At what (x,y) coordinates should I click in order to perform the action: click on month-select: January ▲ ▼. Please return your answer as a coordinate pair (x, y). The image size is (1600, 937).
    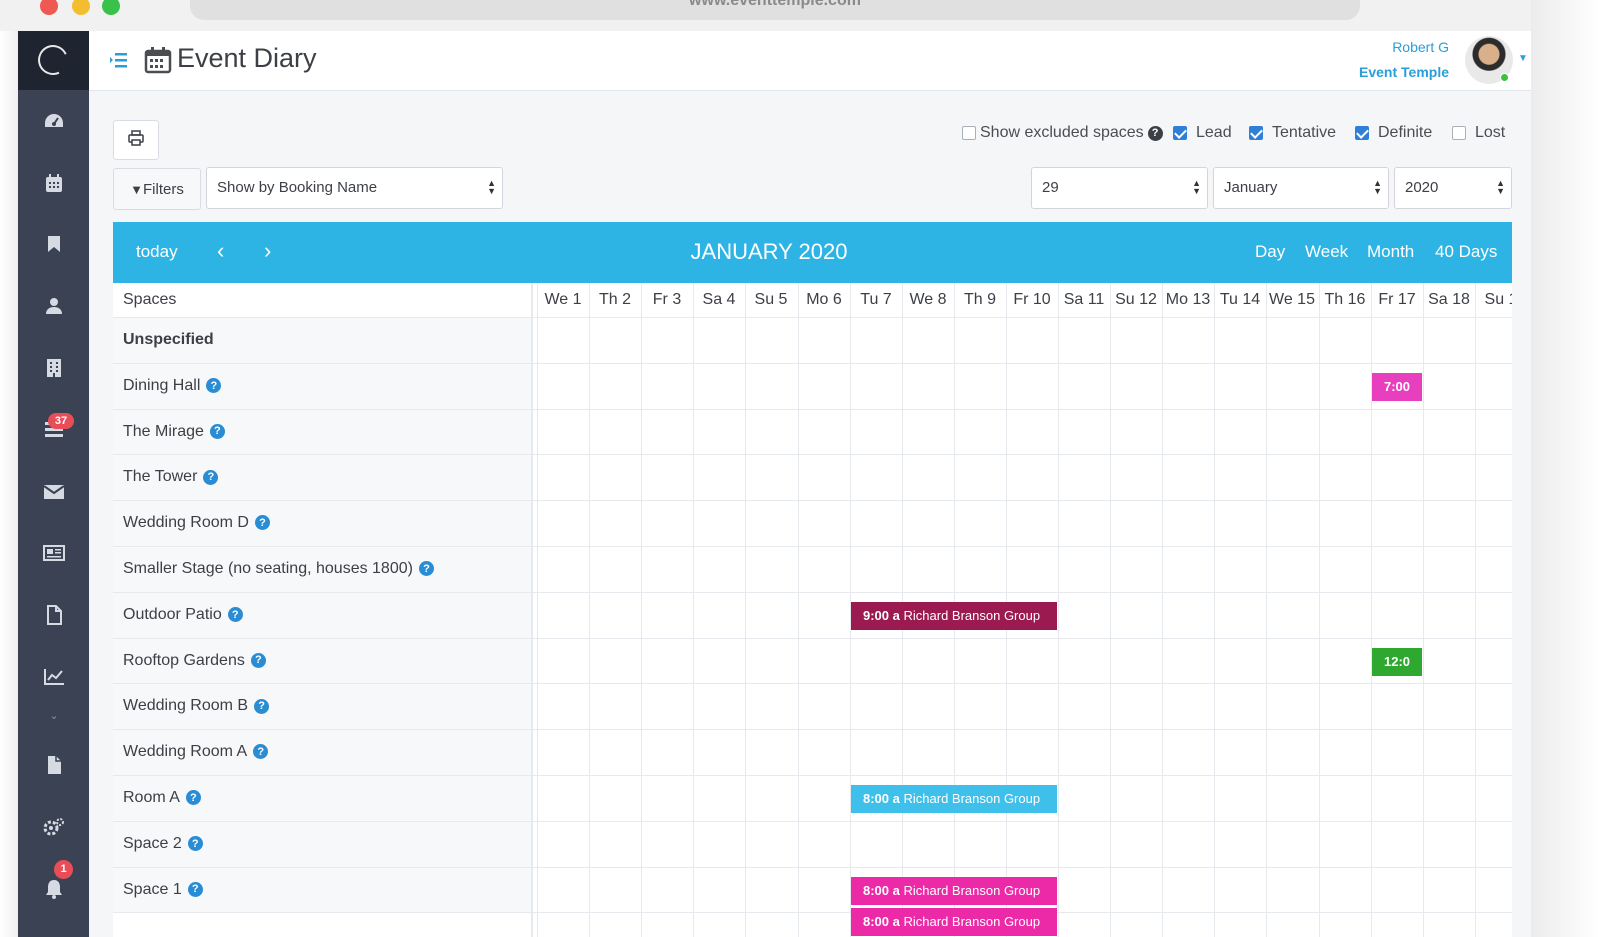
    Looking at the image, I should click on (1301, 188).